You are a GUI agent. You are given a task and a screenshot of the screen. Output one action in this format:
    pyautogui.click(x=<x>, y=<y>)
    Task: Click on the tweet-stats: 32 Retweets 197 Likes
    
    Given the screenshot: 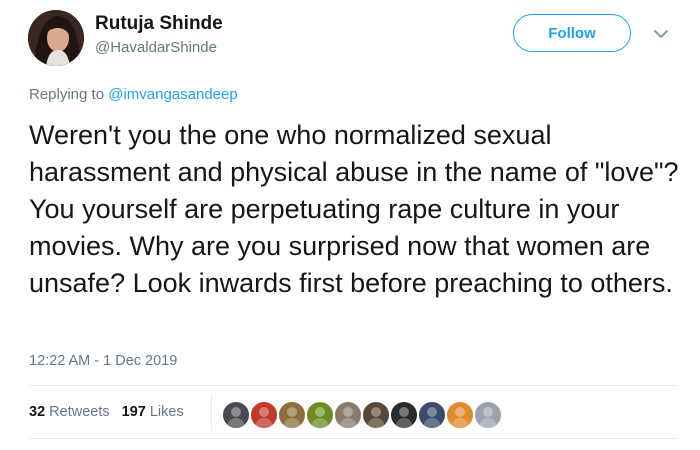 What is the action you would take?
    pyautogui.click(x=106, y=412)
    